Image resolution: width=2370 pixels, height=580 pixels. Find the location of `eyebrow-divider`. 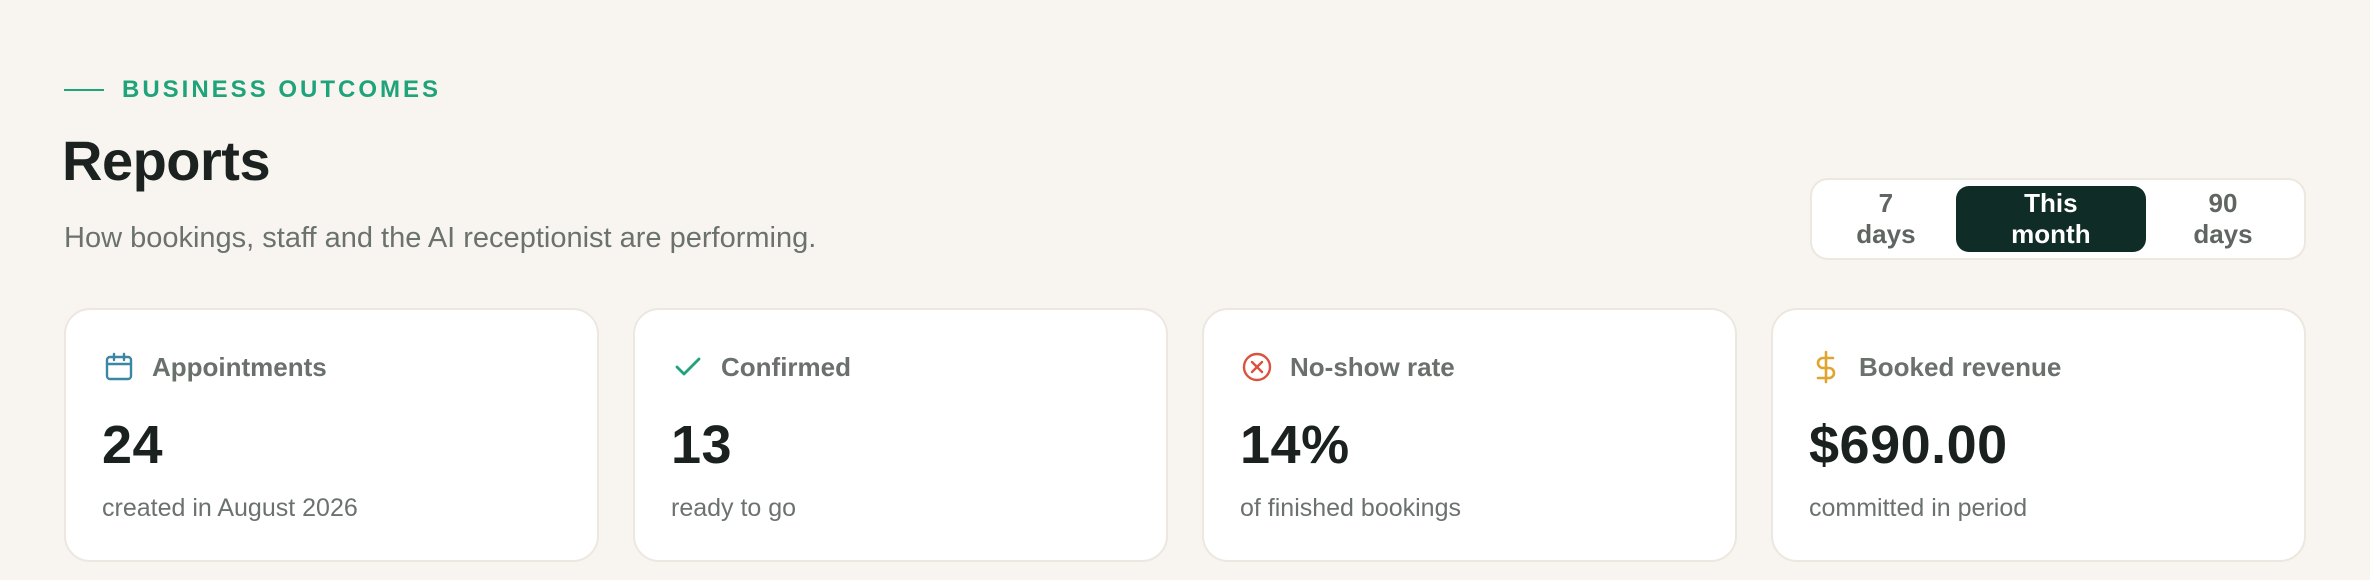

eyebrow-divider is located at coordinates (84, 90).